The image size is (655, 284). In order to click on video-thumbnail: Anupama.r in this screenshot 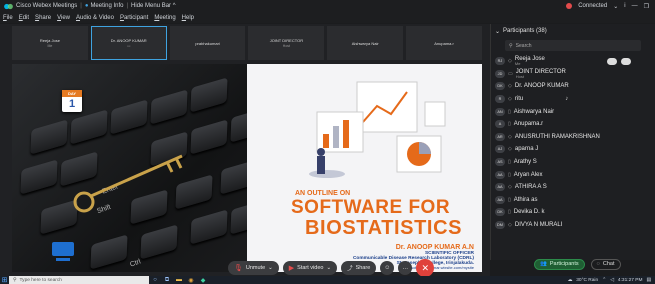, I will do `click(444, 43)`.